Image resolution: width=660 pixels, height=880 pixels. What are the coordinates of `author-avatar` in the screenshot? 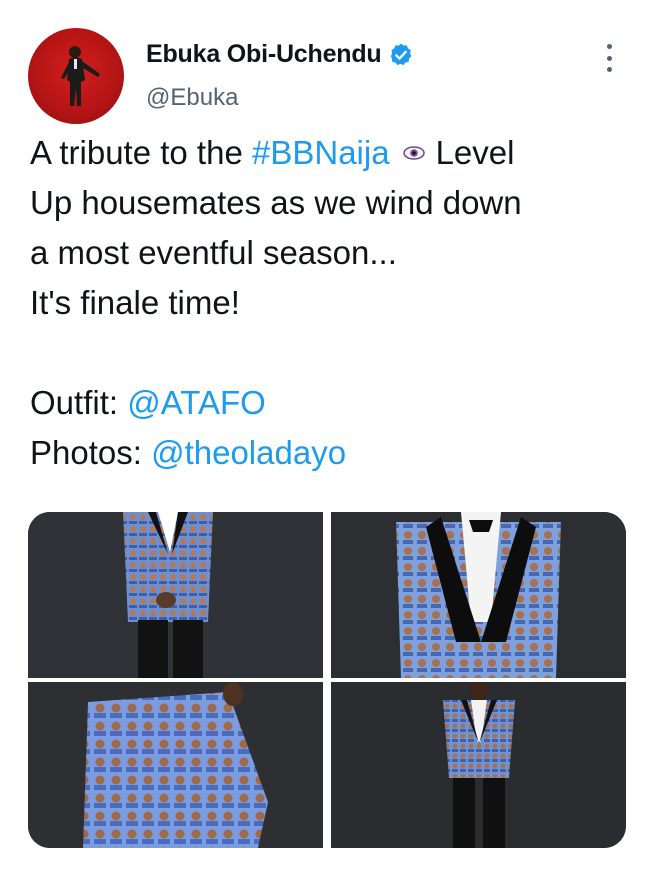 It's located at (76, 76).